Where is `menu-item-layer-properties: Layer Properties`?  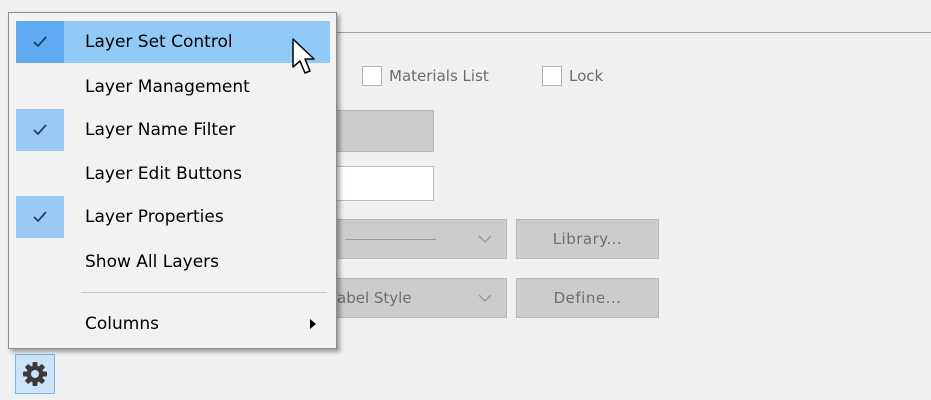 menu-item-layer-properties: Layer Properties is located at coordinates (173, 217).